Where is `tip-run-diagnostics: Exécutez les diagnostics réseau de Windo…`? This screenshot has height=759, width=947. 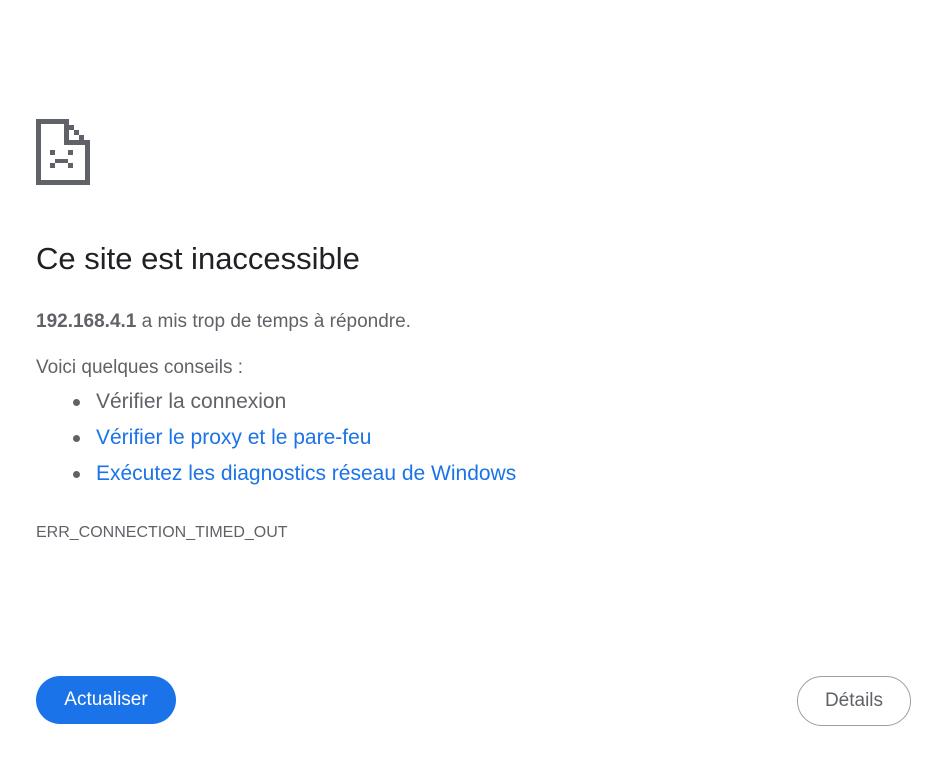
tip-run-diagnostics: Exécutez les diagnostics réseau de Windo… is located at coordinates (276, 476).